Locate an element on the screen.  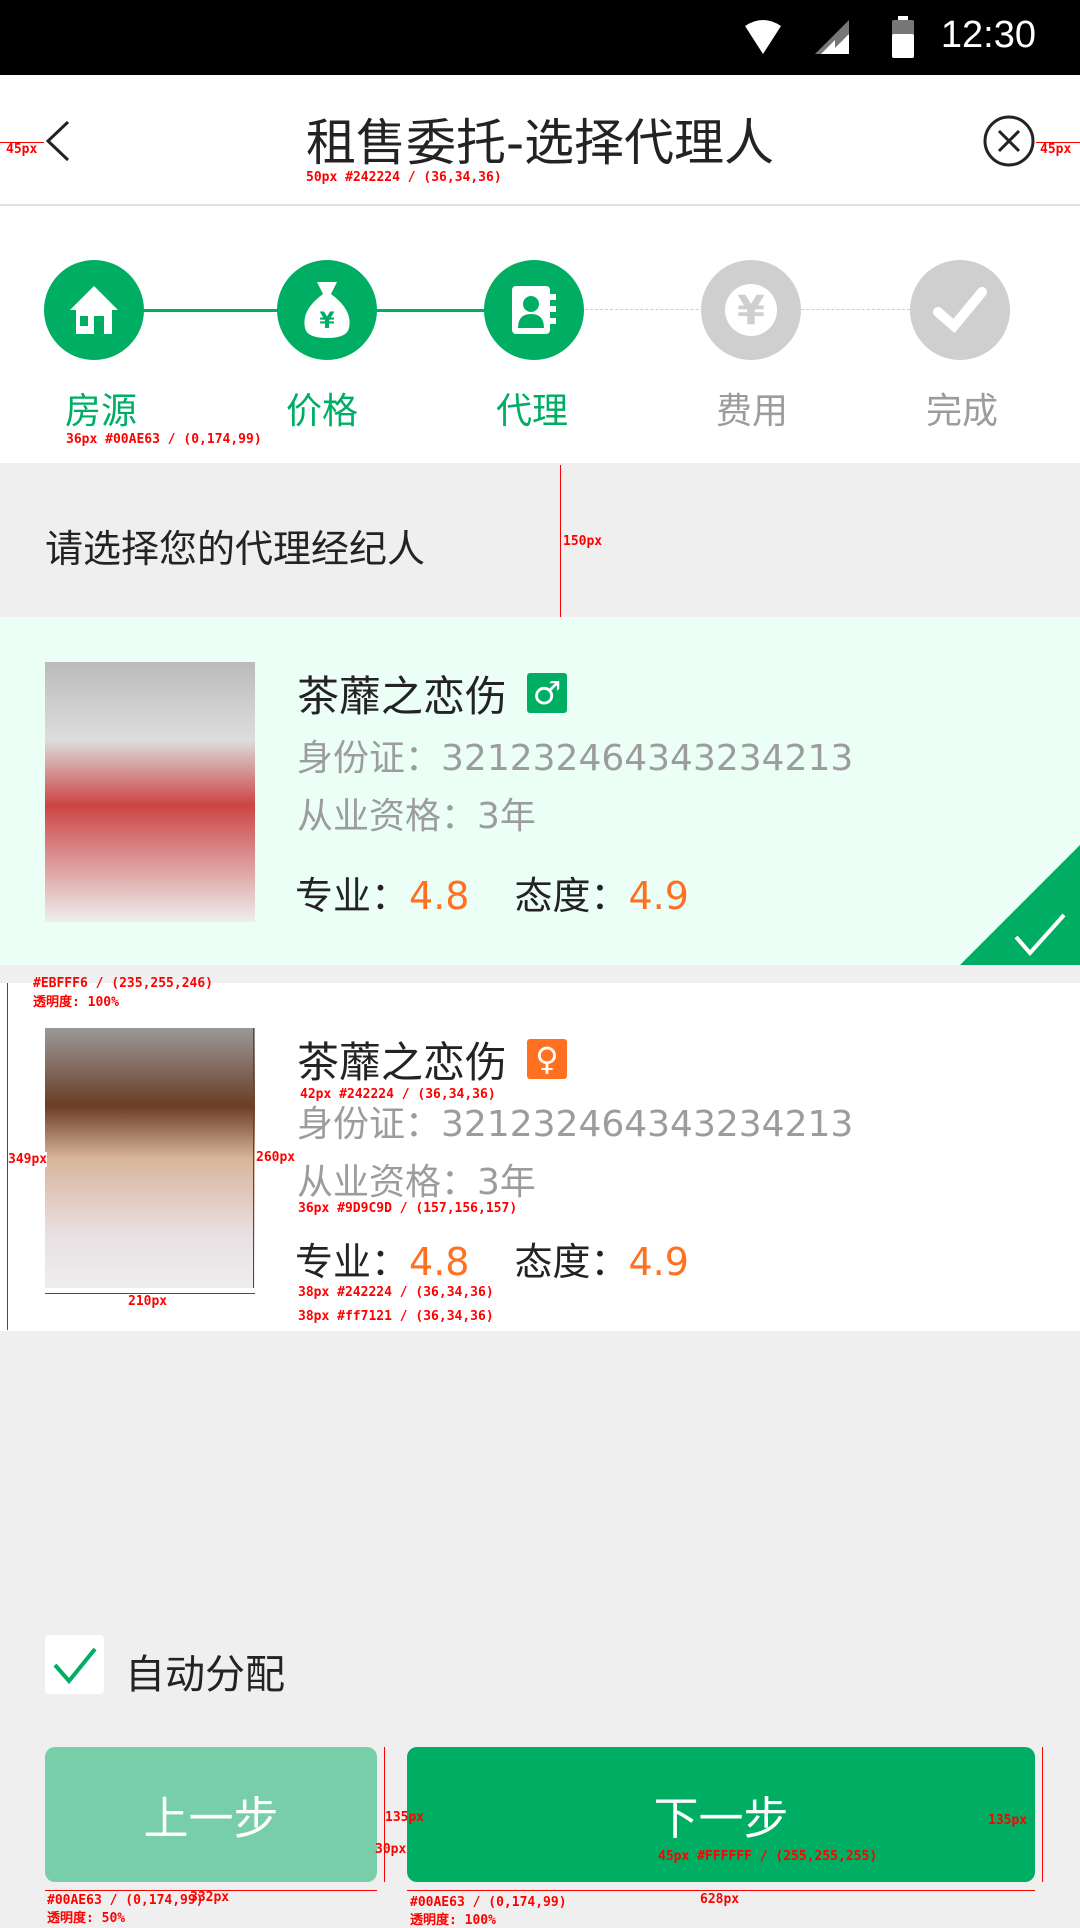
annotation: 30px is located at coordinates (391, 1849).